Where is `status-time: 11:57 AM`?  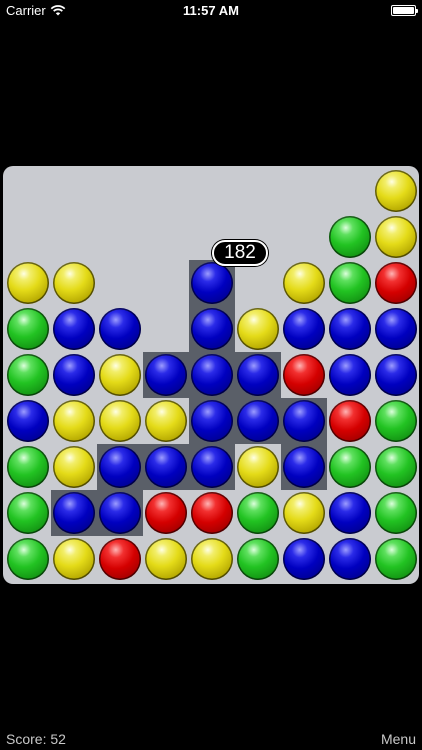 status-time: 11:57 AM is located at coordinates (211, 10).